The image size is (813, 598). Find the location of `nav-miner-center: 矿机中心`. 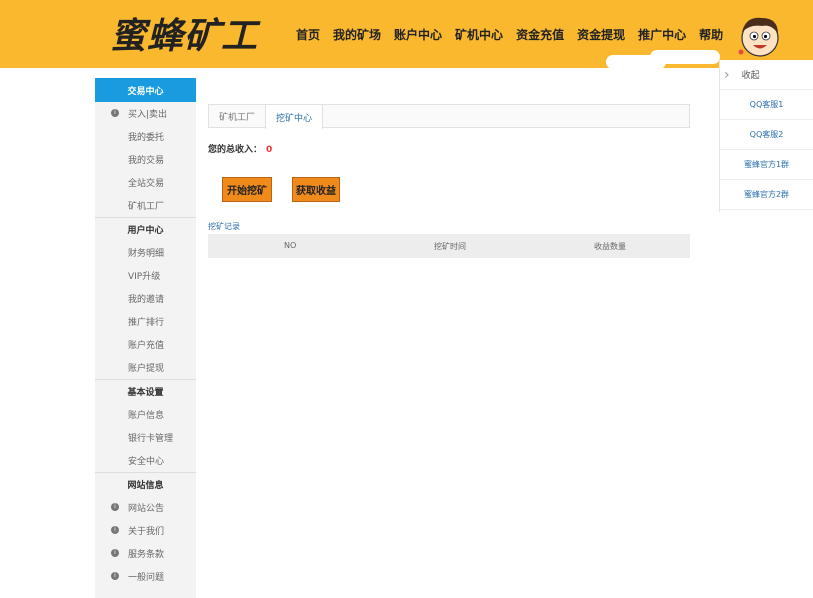

nav-miner-center: 矿机中心 is located at coordinates (479, 34).